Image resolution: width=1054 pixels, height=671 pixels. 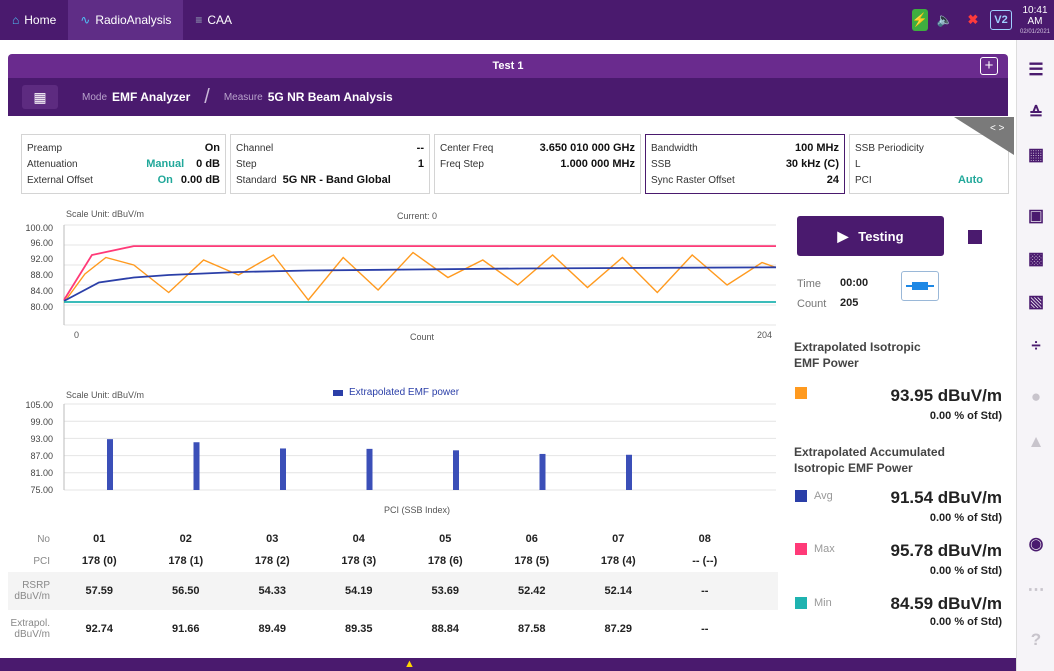 I want to click on settings-sliders-icon: ≙, so click(x=1035, y=114).